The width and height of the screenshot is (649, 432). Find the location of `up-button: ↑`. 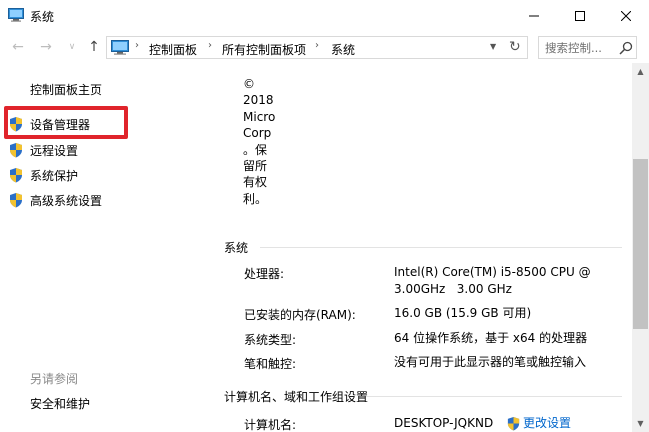

up-button: ↑ is located at coordinates (94, 47).